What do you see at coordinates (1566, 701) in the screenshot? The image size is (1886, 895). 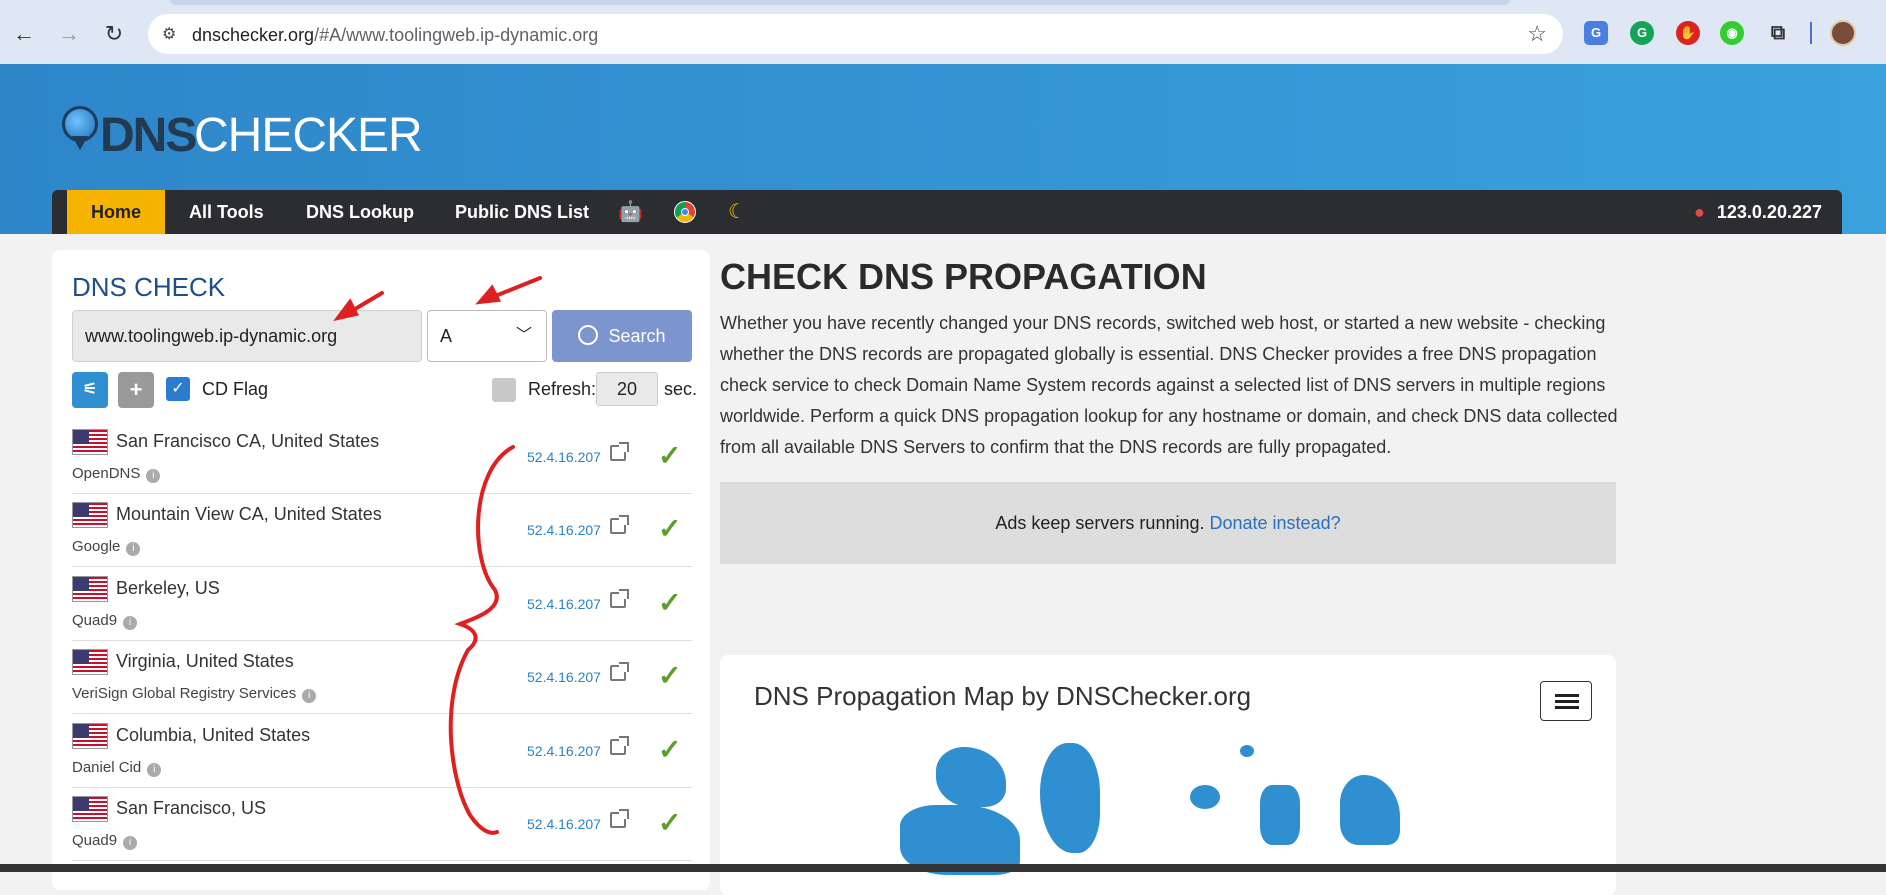 I see `chart-menu-button` at bounding box center [1566, 701].